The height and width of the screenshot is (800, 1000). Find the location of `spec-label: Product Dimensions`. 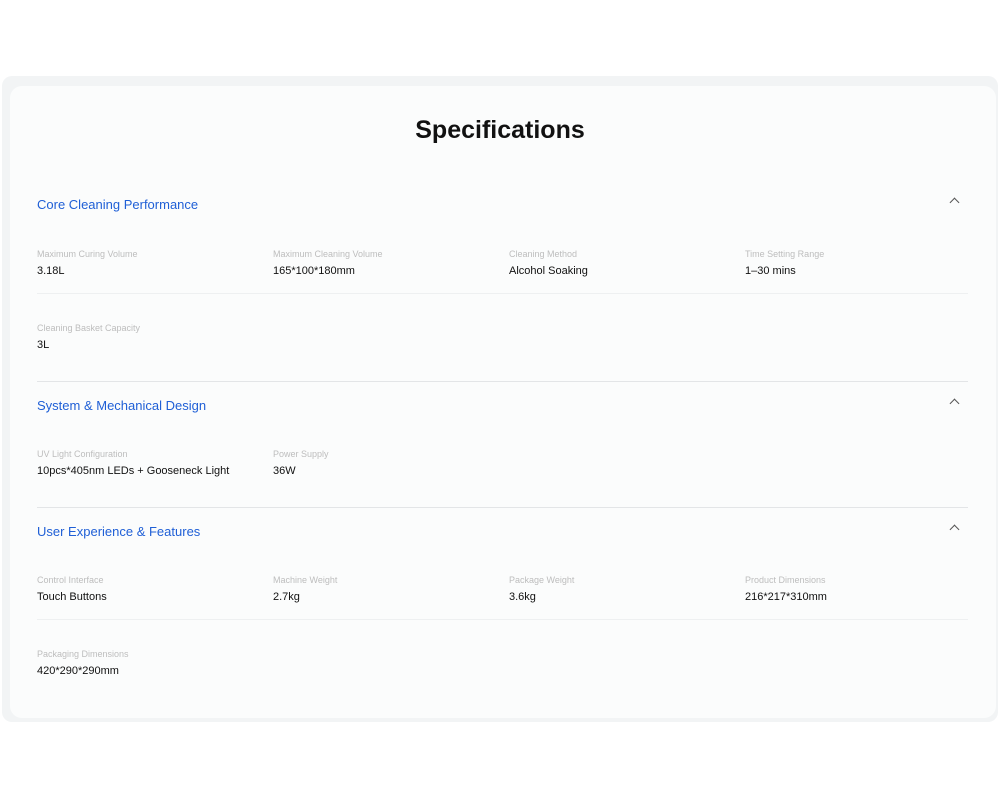

spec-label: Product Dimensions is located at coordinates (785, 580).